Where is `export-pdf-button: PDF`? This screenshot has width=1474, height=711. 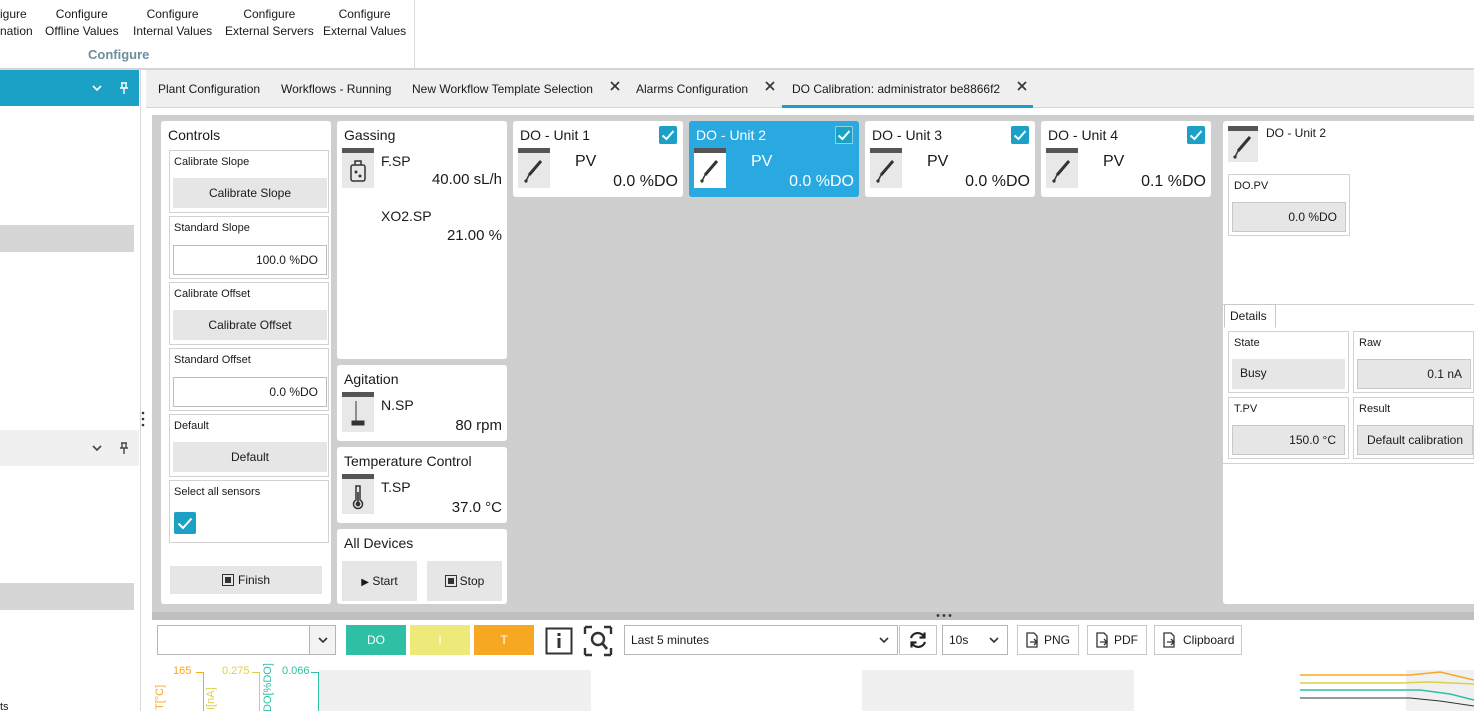
export-pdf-button: PDF is located at coordinates (1117, 640).